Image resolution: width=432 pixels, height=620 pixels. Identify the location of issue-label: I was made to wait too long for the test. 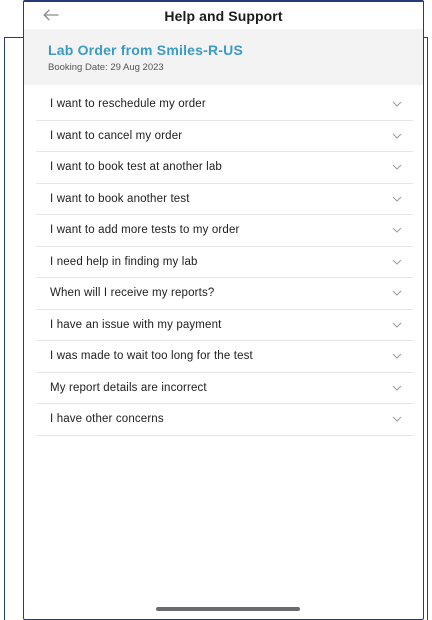
(151, 356).